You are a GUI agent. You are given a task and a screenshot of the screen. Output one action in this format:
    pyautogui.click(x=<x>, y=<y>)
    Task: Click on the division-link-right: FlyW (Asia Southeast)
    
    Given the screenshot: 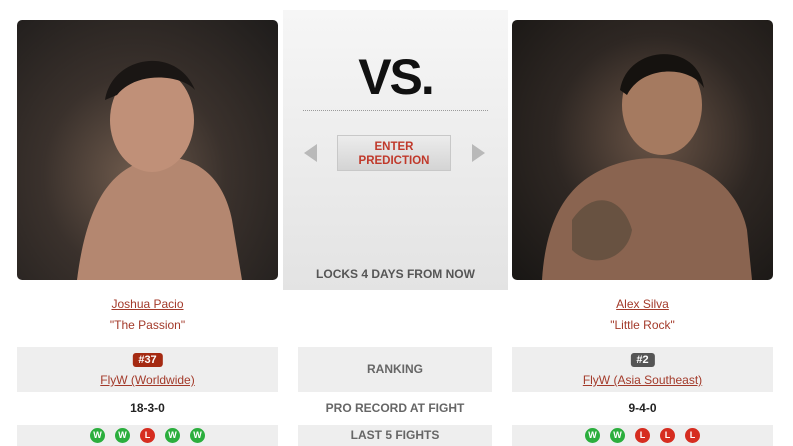 What is the action you would take?
    pyautogui.click(x=642, y=380)
    